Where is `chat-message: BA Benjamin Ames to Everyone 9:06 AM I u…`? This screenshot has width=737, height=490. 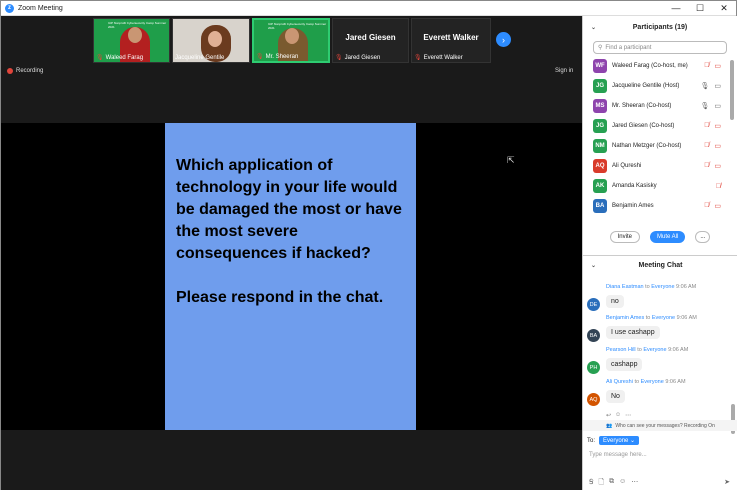
chat-message: BA Benjamin Ames to Everyone 9:06 AM I u… is located at coordinates (657, 328).